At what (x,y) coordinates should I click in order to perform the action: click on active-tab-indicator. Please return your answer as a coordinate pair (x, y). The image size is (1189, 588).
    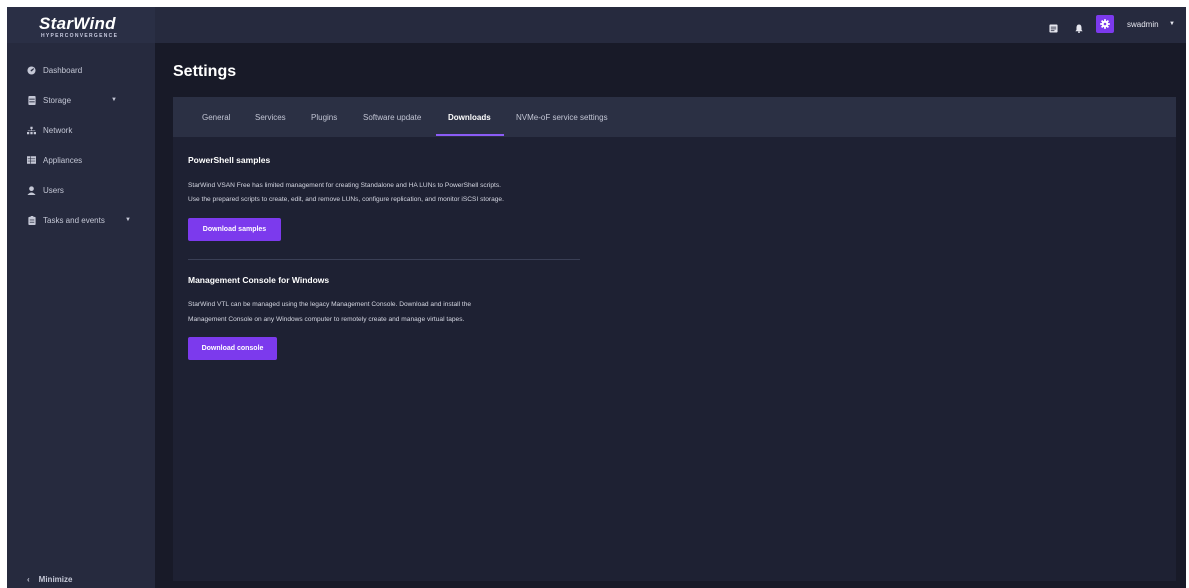
    Looking at the image, I should click on (470, 135).